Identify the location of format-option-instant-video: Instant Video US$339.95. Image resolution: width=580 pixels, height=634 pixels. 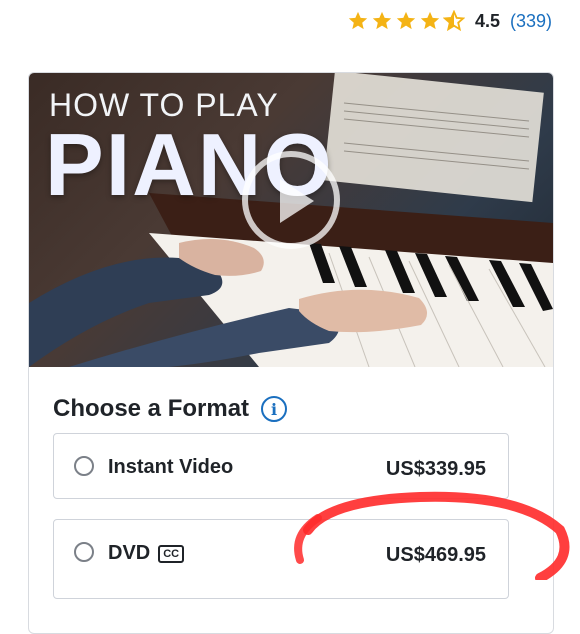
(281, 466).